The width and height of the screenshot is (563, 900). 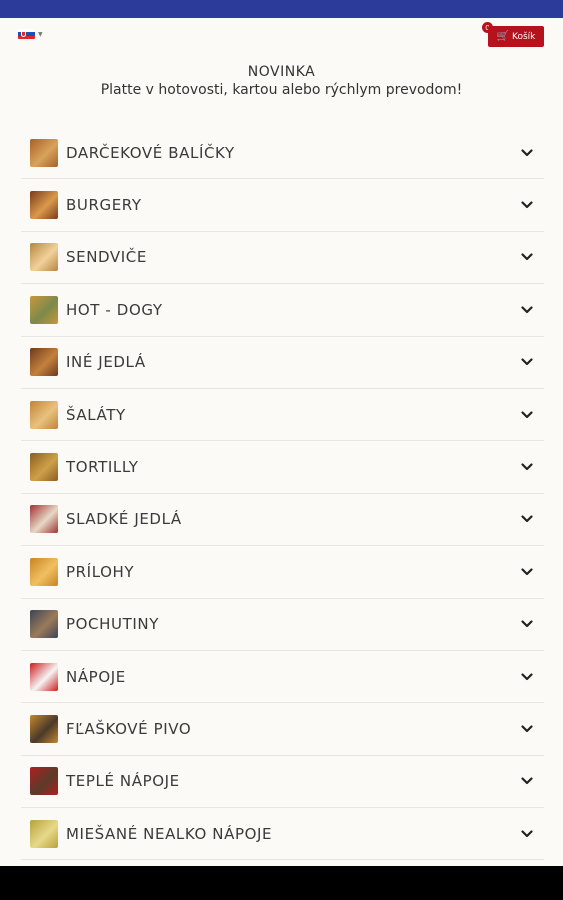 What do you see at coordinates (129, 728) in the screenshot?
I see `category-label: FĽAŠKOVÉ PIVO` at bounding box center [129, 728].